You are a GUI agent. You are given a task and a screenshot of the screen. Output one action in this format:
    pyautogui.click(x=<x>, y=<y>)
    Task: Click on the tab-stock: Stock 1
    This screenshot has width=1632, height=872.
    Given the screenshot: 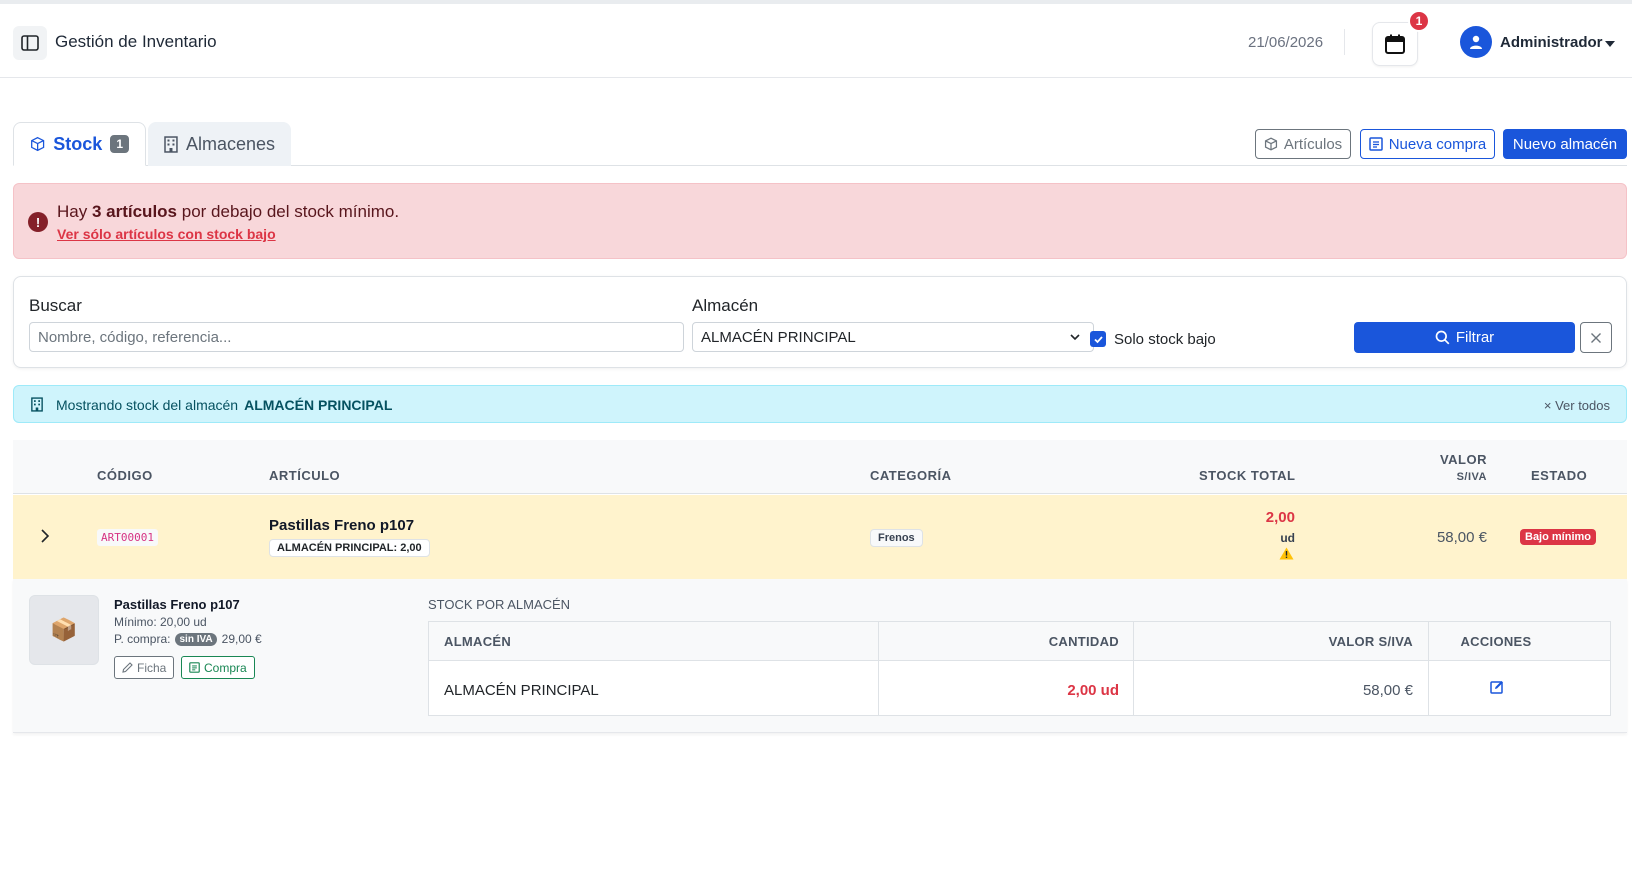 What is the action you would take?
    pyautogui.click(x=79, y=144)
    